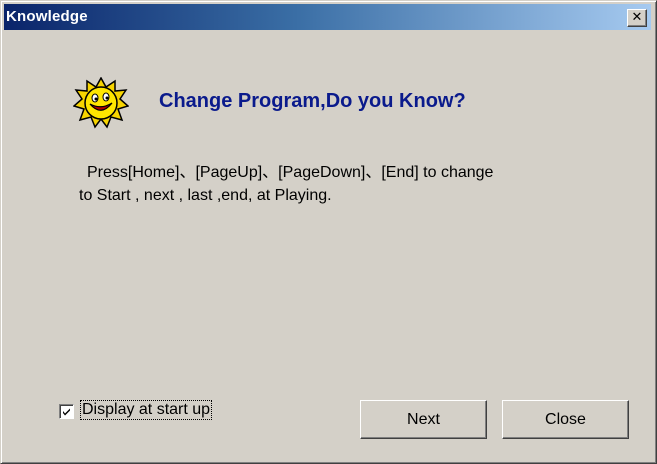 The height and width of the screenshot is (464, 657). I want to click on close-icon: ✕, so click(637, 17).